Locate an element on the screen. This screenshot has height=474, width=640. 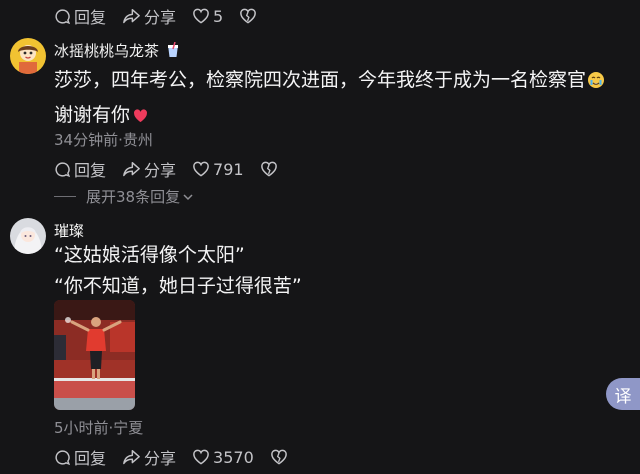
like-button: 5 is located at coordinates (207, 16).